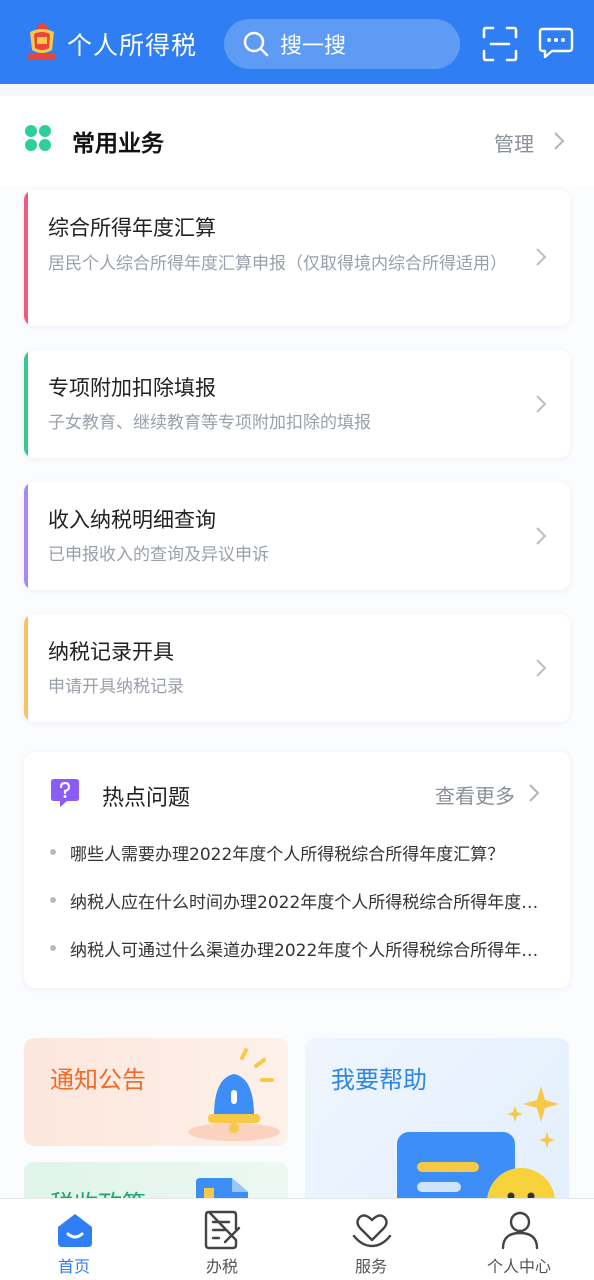 This screenshot has height=1280, width=594. What do you see at coordinates (307, 902) in the screenshot?
I see `question-text: 纳税人应在什么时间办理2022年度个人所得税综合所得年度汇算？` at bounding box center [307, 902].